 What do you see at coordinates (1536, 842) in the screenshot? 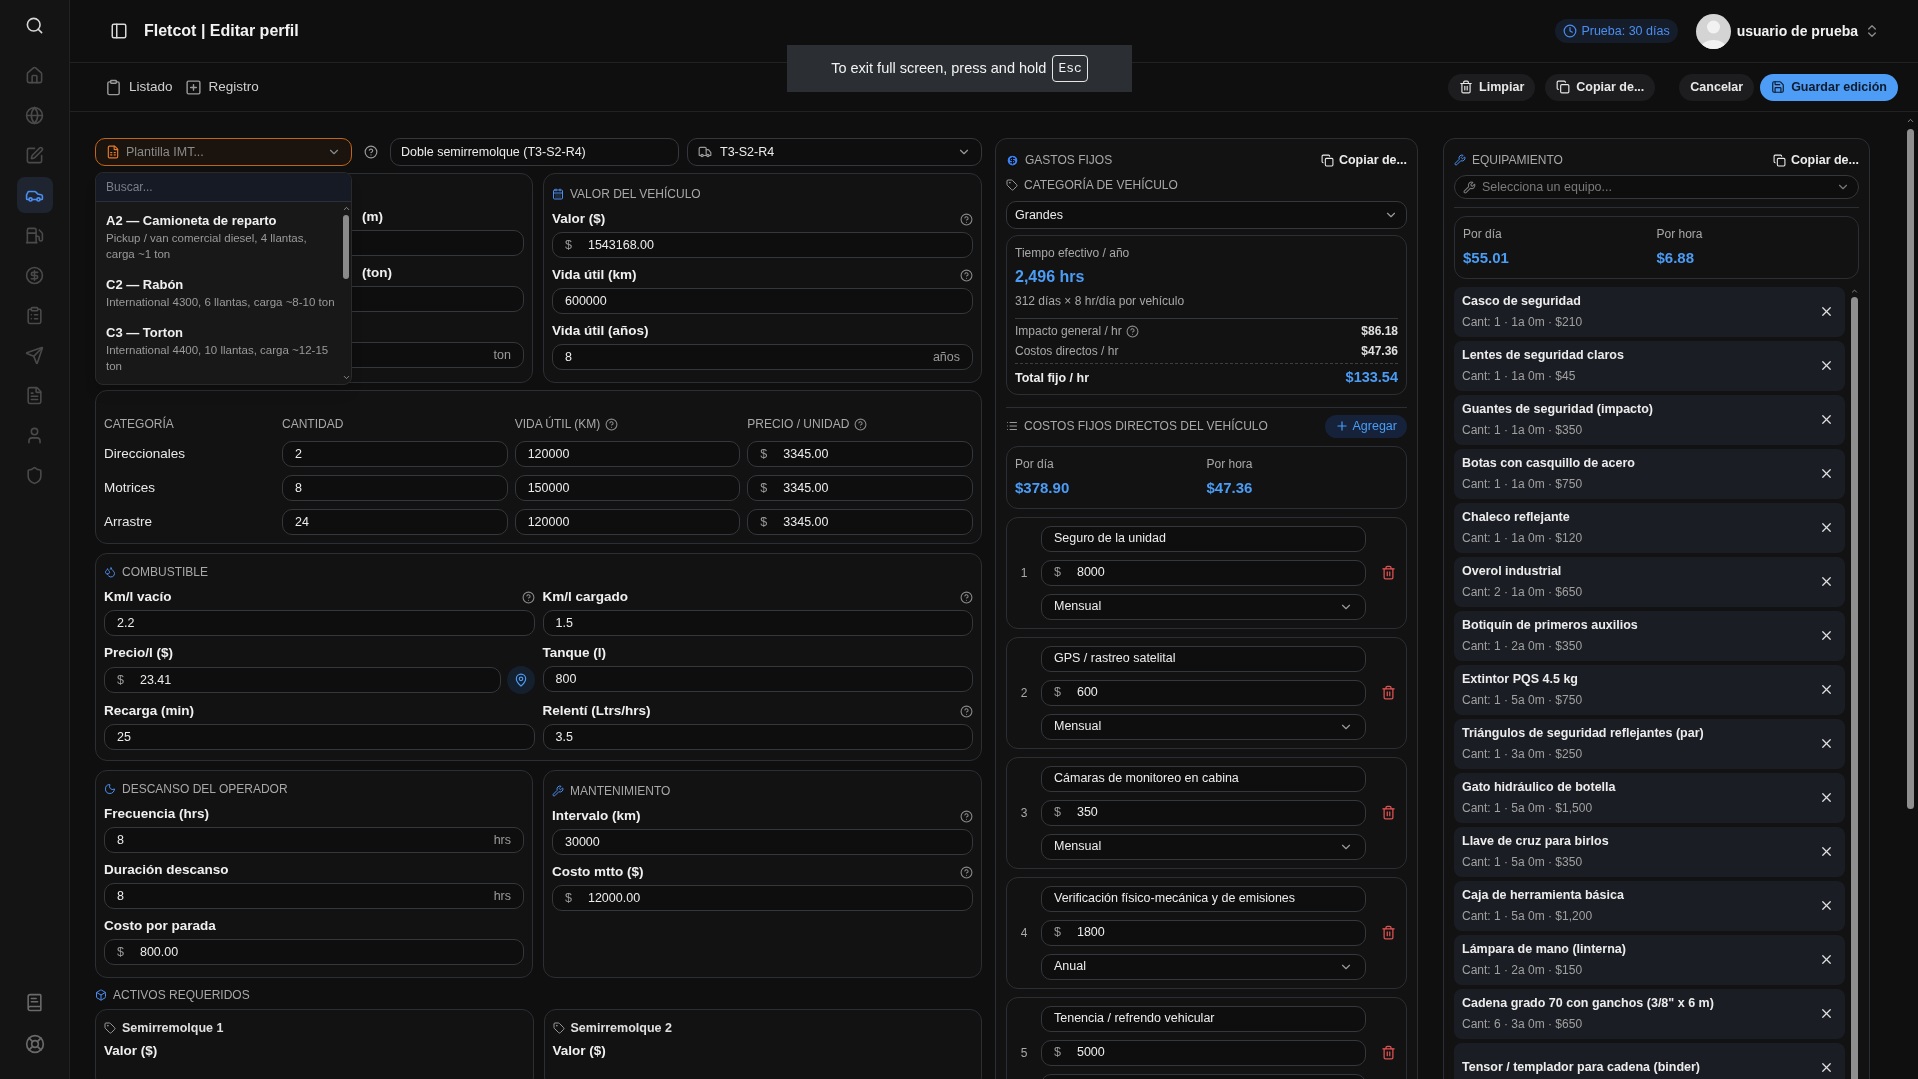
I see `item-name: Llave de cruz para birlos` at bounding box center [1536, 842].